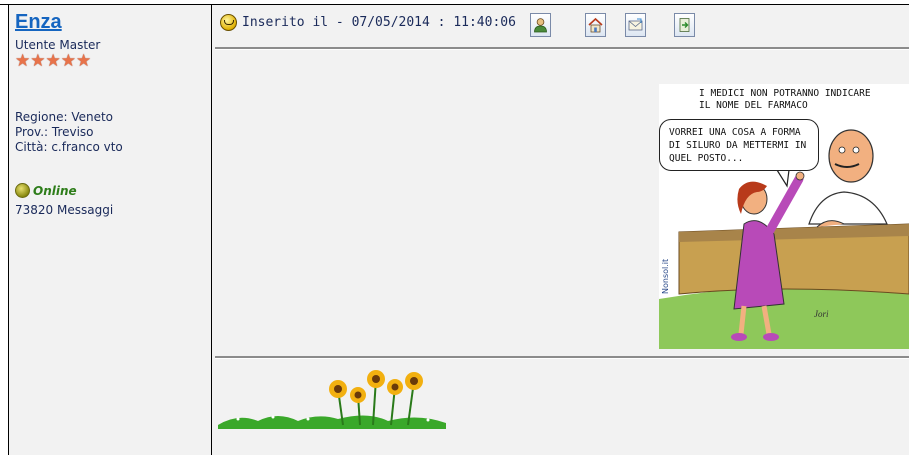 The image size is (909, 455). What do you see at coordinates (58, 45) in the screenshot?
I see `author-rank: Utente Master` at bounding box center [58, 45].